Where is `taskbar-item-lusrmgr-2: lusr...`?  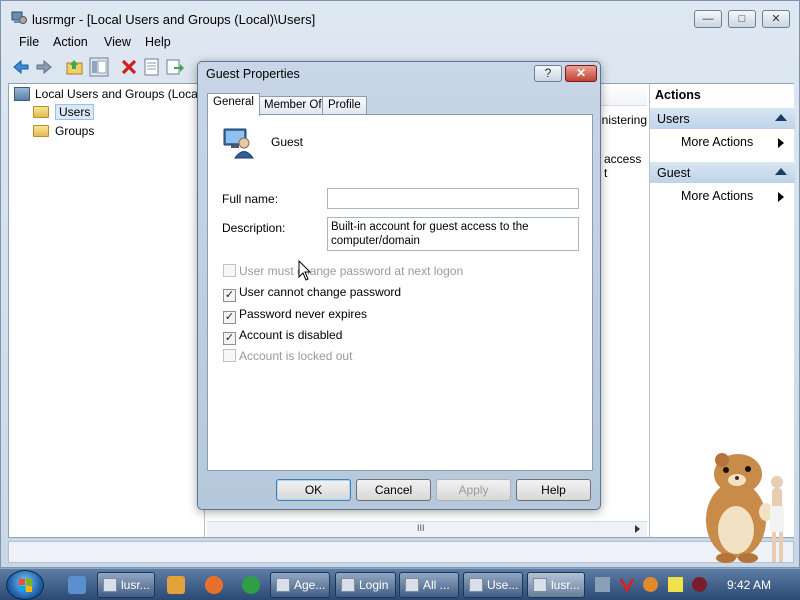 taskbar-item-lusrmgr-2: lusr... is located at coordinates (556, 585).